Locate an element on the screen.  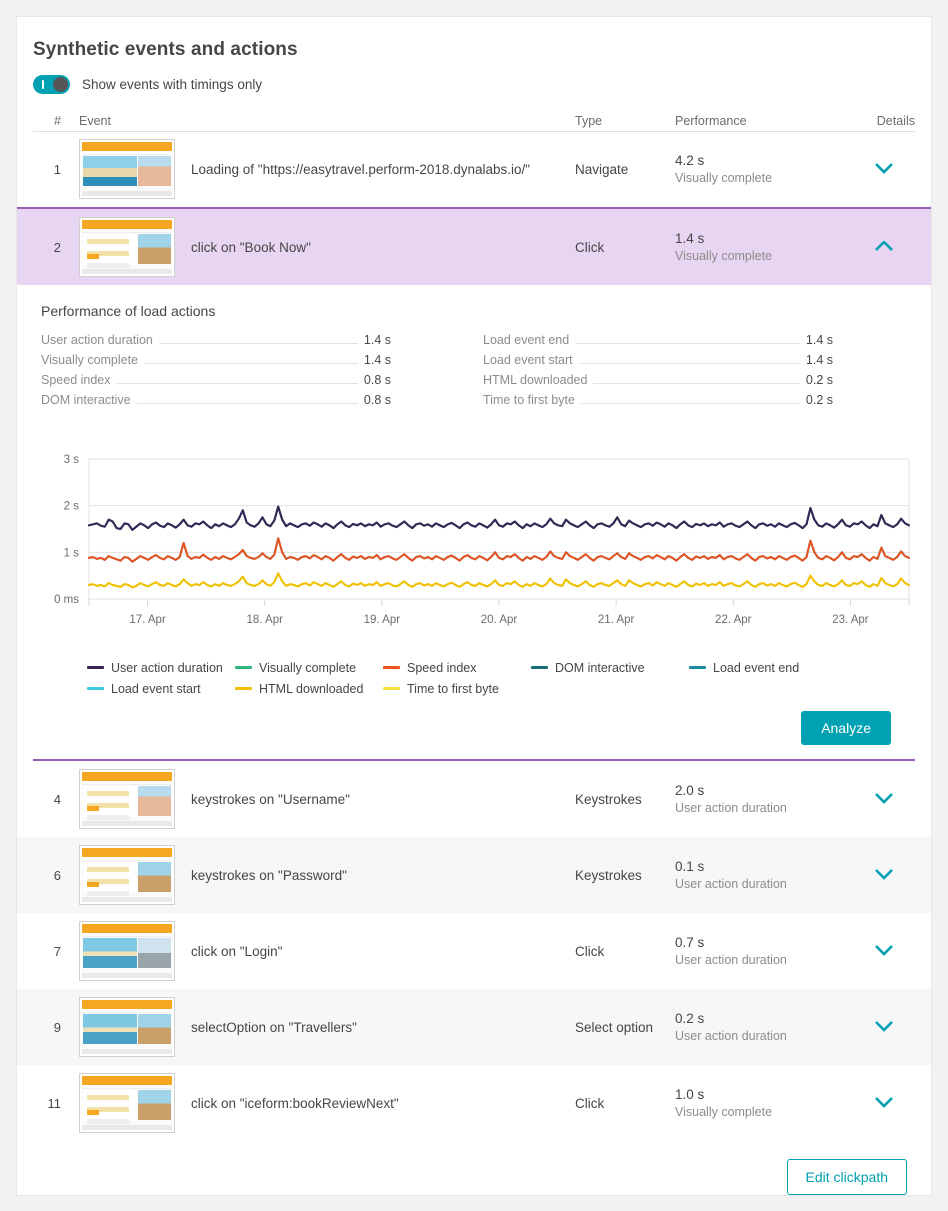
show-timings-toggle is located at coordinates (51, 84).